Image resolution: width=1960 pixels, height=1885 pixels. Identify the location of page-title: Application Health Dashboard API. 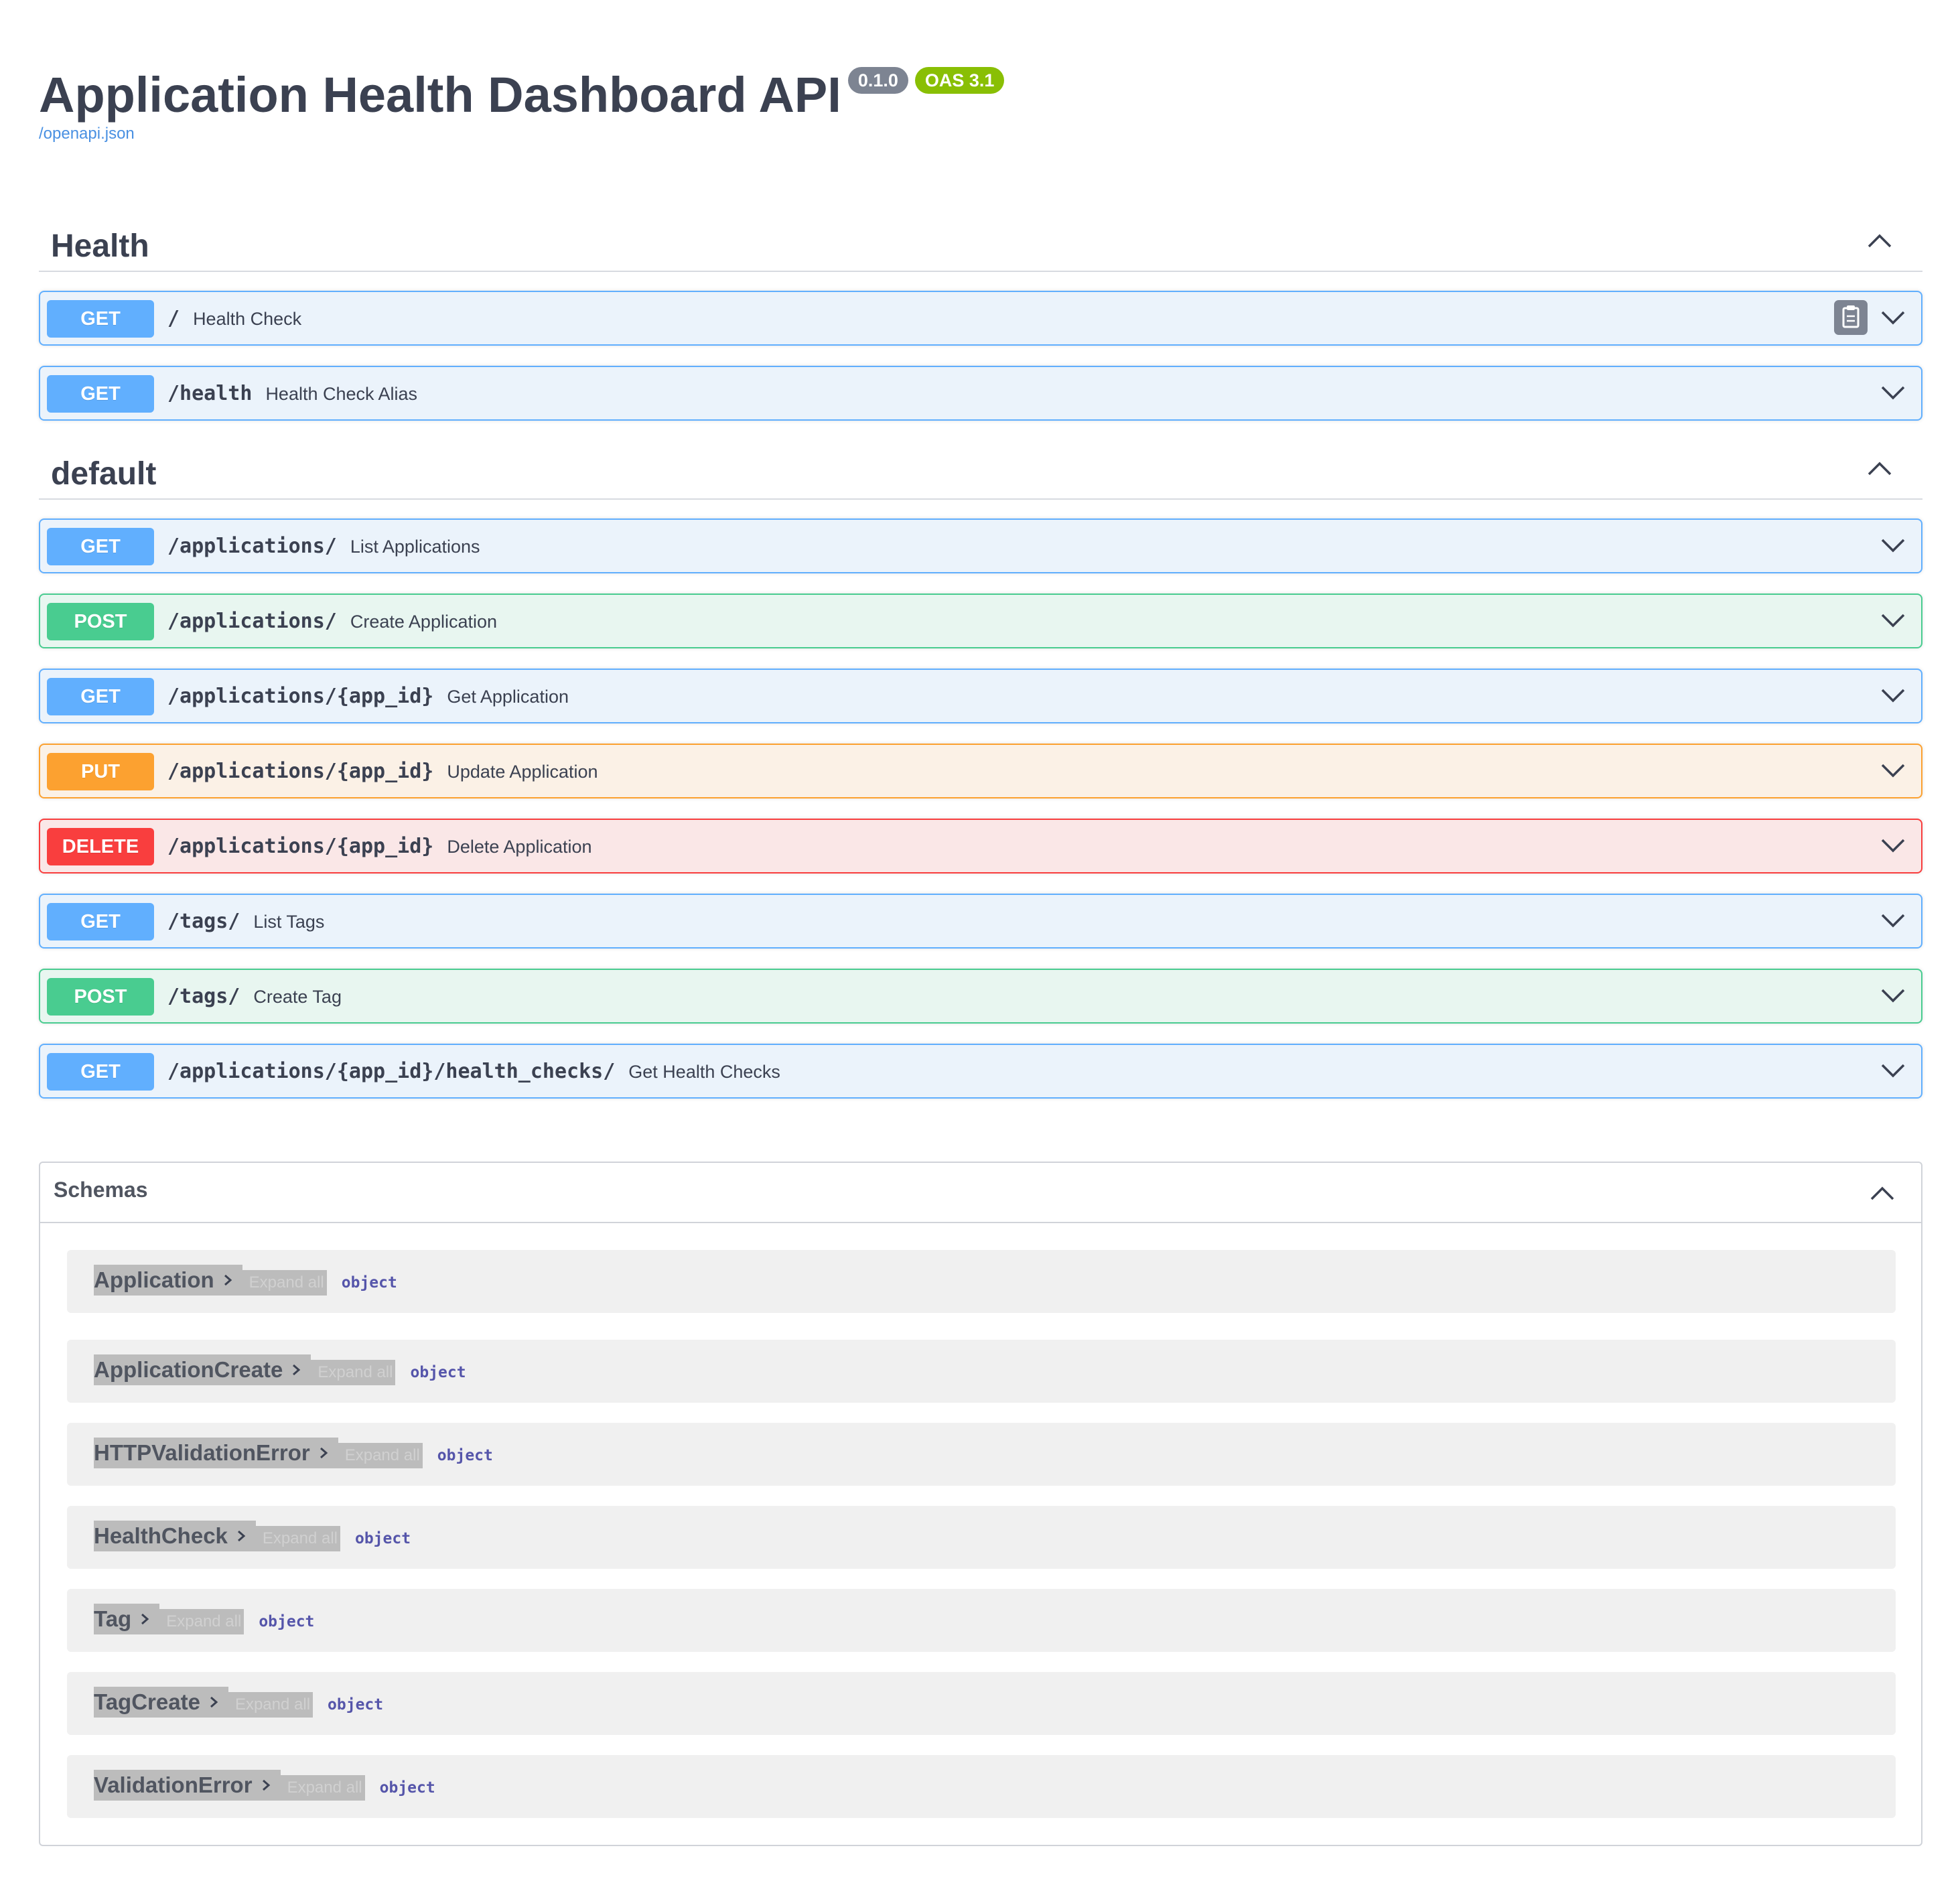
(440, 95).